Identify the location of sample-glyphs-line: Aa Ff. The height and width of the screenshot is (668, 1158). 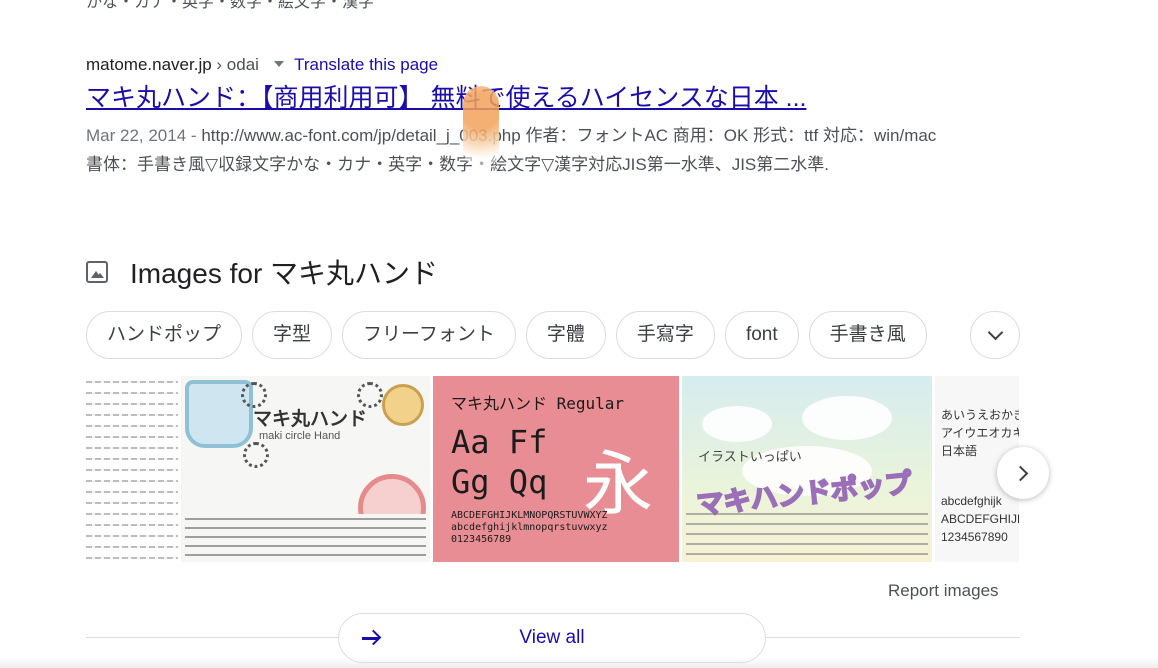
(499, 442).